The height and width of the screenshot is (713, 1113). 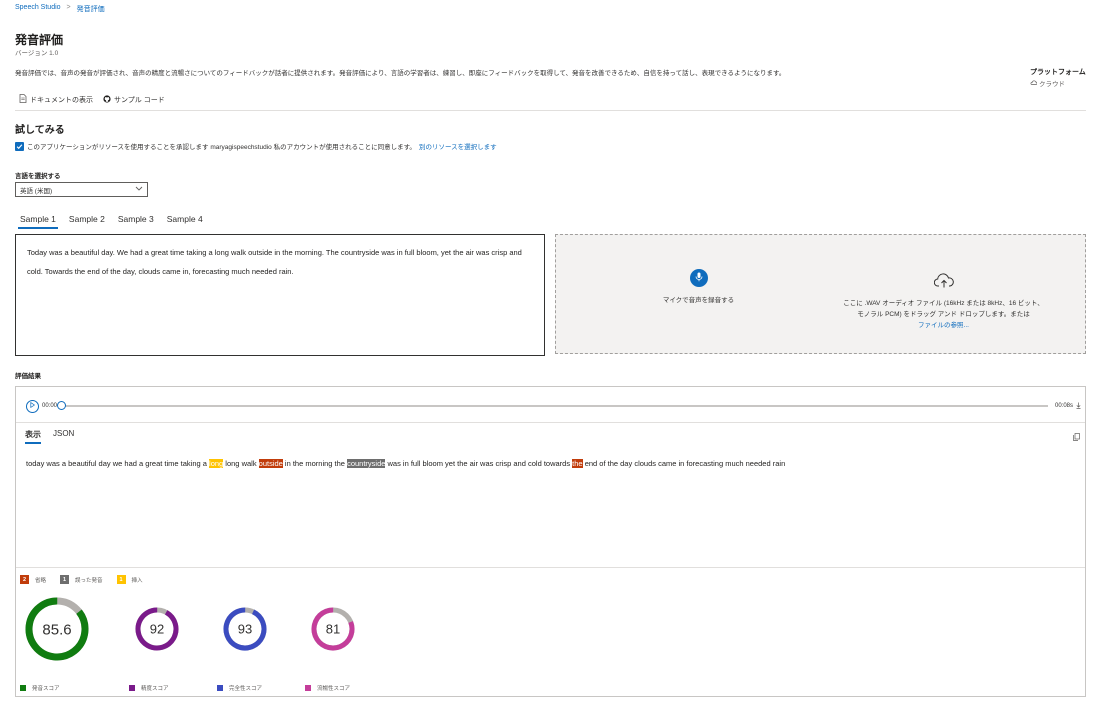 What do you see at coordinates (241, 463) in the screenshot?
I see `transcript-text: long walk` at bounding box center [241, 463].